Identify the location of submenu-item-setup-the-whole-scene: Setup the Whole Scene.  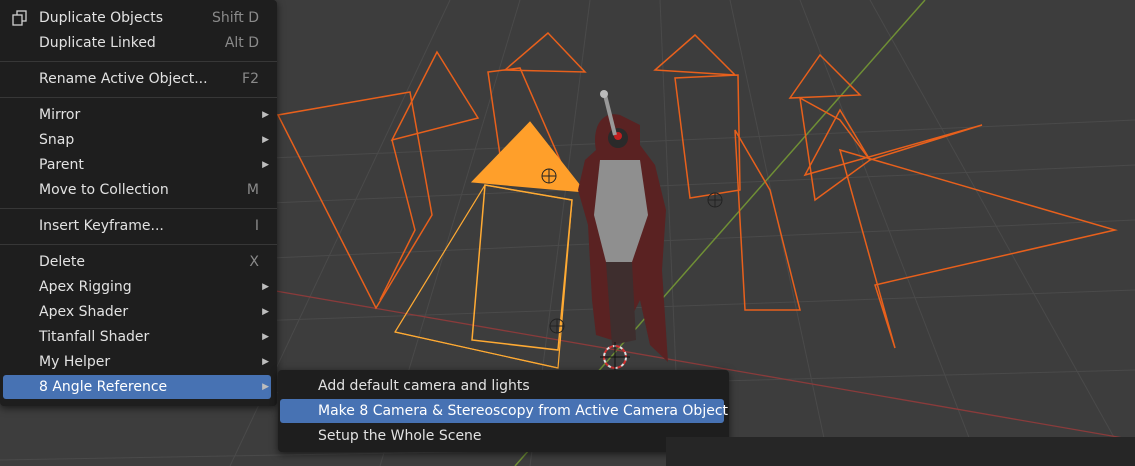
(502, 436).